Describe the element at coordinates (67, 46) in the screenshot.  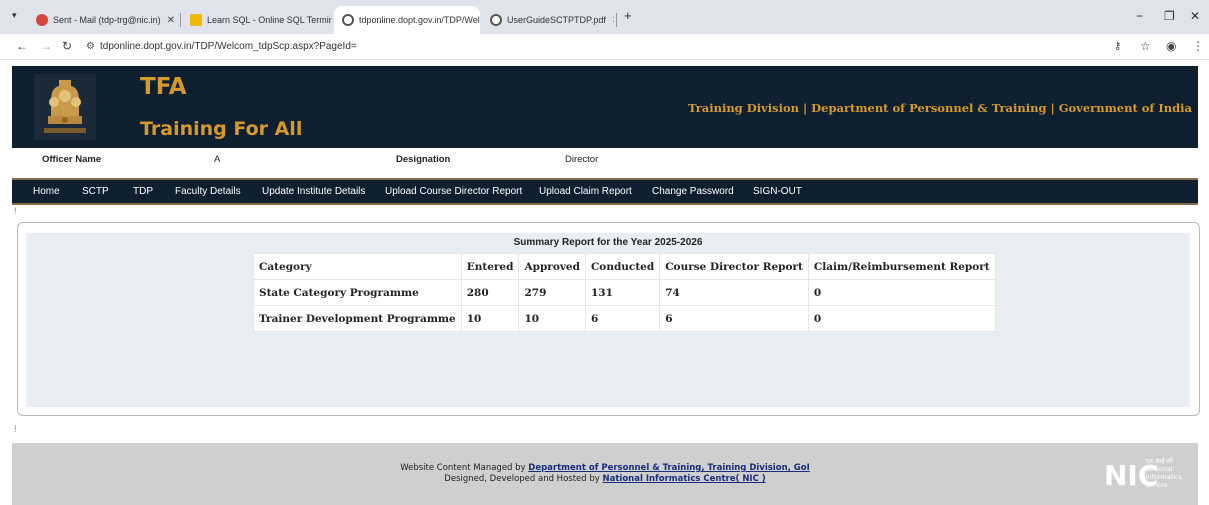
I see `reload-icon: ↻` at that location.